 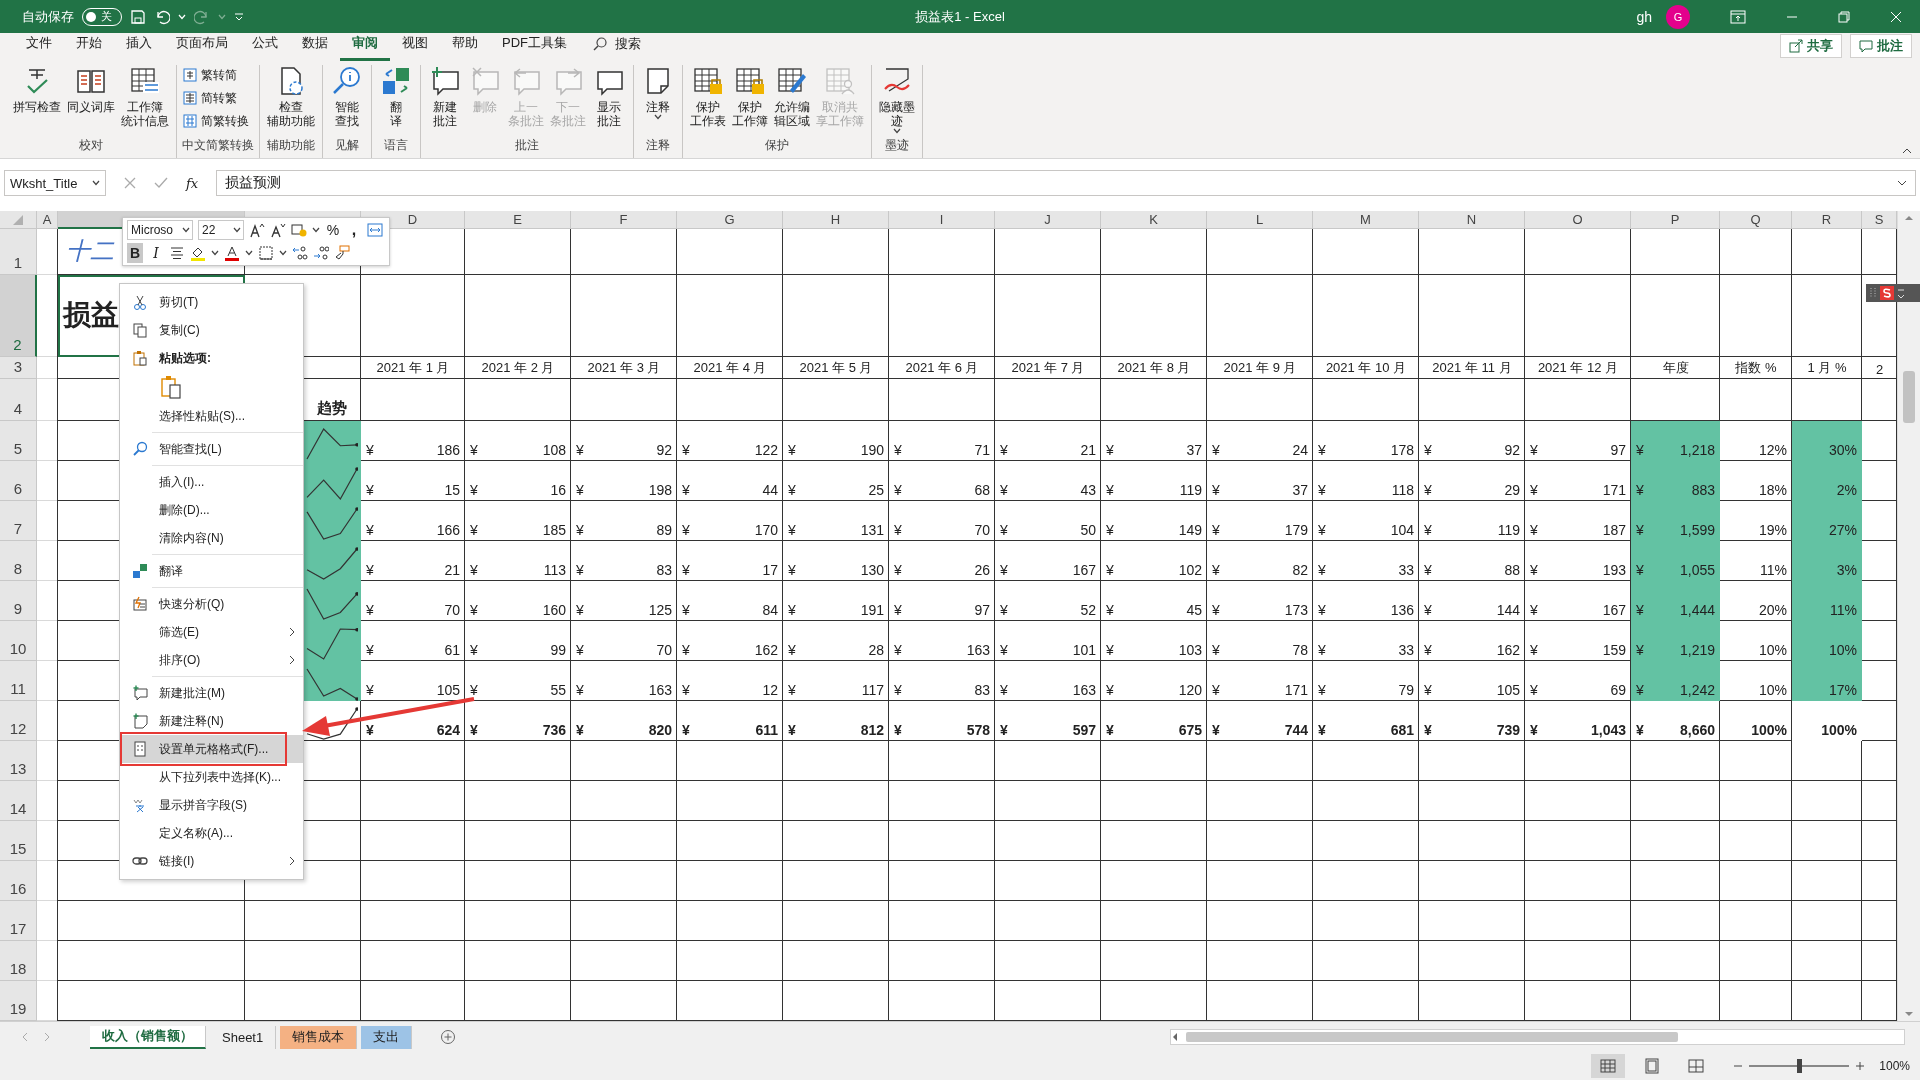 I want to click on column-heading: 2021 年 4 月, so click(x=730, y=368).